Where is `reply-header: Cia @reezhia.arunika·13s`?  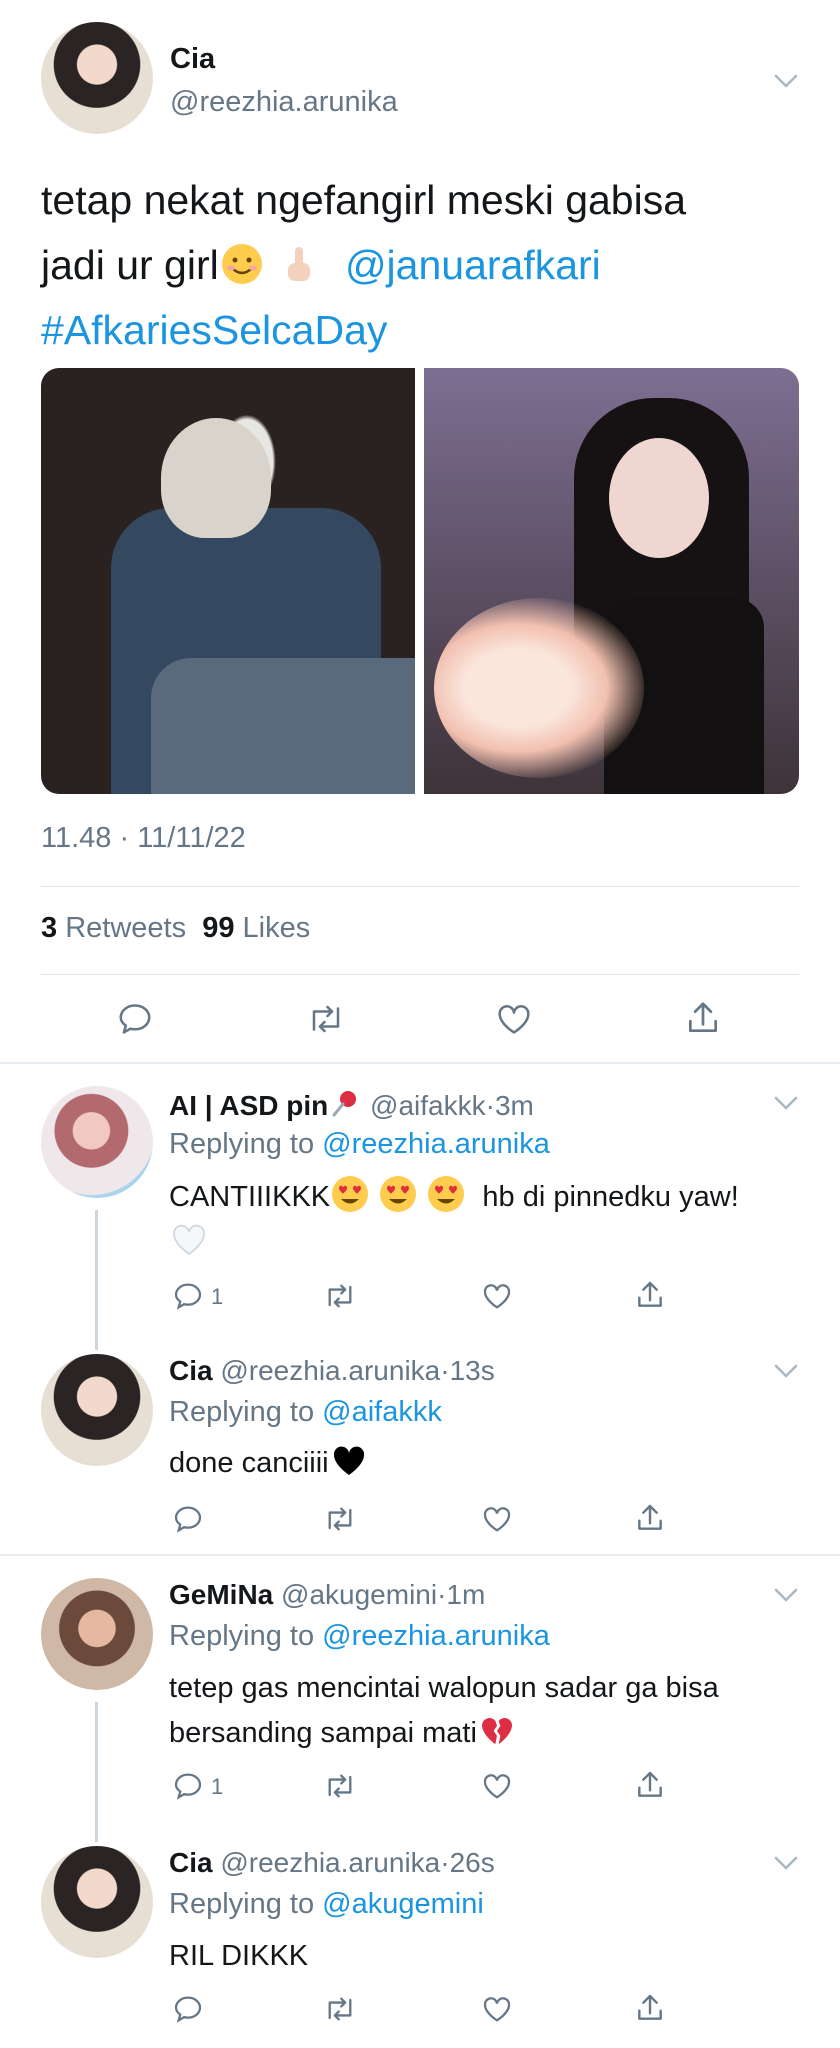
reply-header: Cia @reezhia.arunika·13s is located at coordinates (332, 1371).